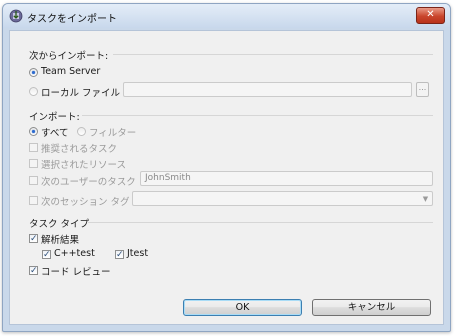  Describe the element at coordinates (85, 202) in the screenshot. I see `session-tag-label: 次のセッション タグ` at that location.